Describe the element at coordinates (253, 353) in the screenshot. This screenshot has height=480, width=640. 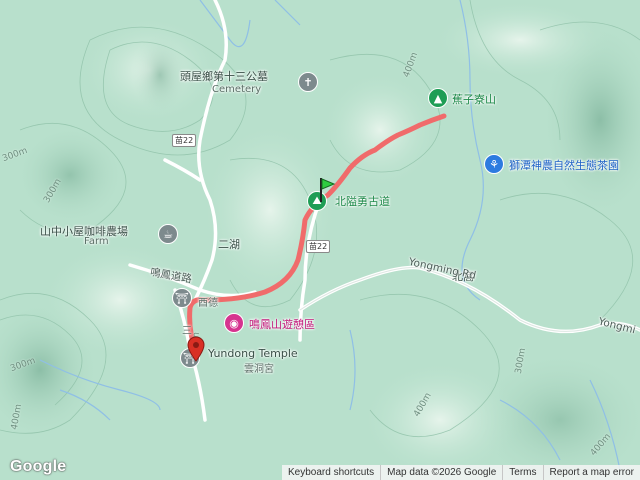
I see `yundong-temple-label: Yundong Temple` at that location.